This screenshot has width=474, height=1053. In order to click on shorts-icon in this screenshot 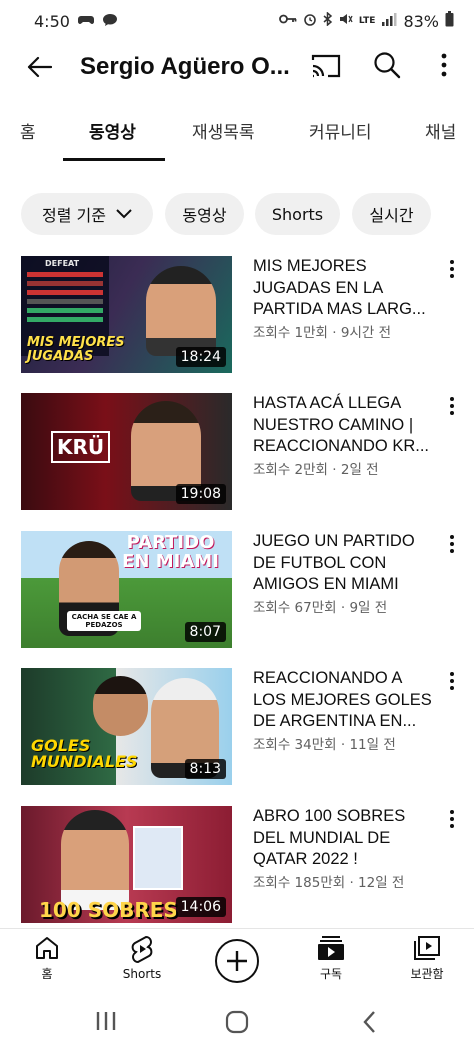, I will do `click(142, 949)`.